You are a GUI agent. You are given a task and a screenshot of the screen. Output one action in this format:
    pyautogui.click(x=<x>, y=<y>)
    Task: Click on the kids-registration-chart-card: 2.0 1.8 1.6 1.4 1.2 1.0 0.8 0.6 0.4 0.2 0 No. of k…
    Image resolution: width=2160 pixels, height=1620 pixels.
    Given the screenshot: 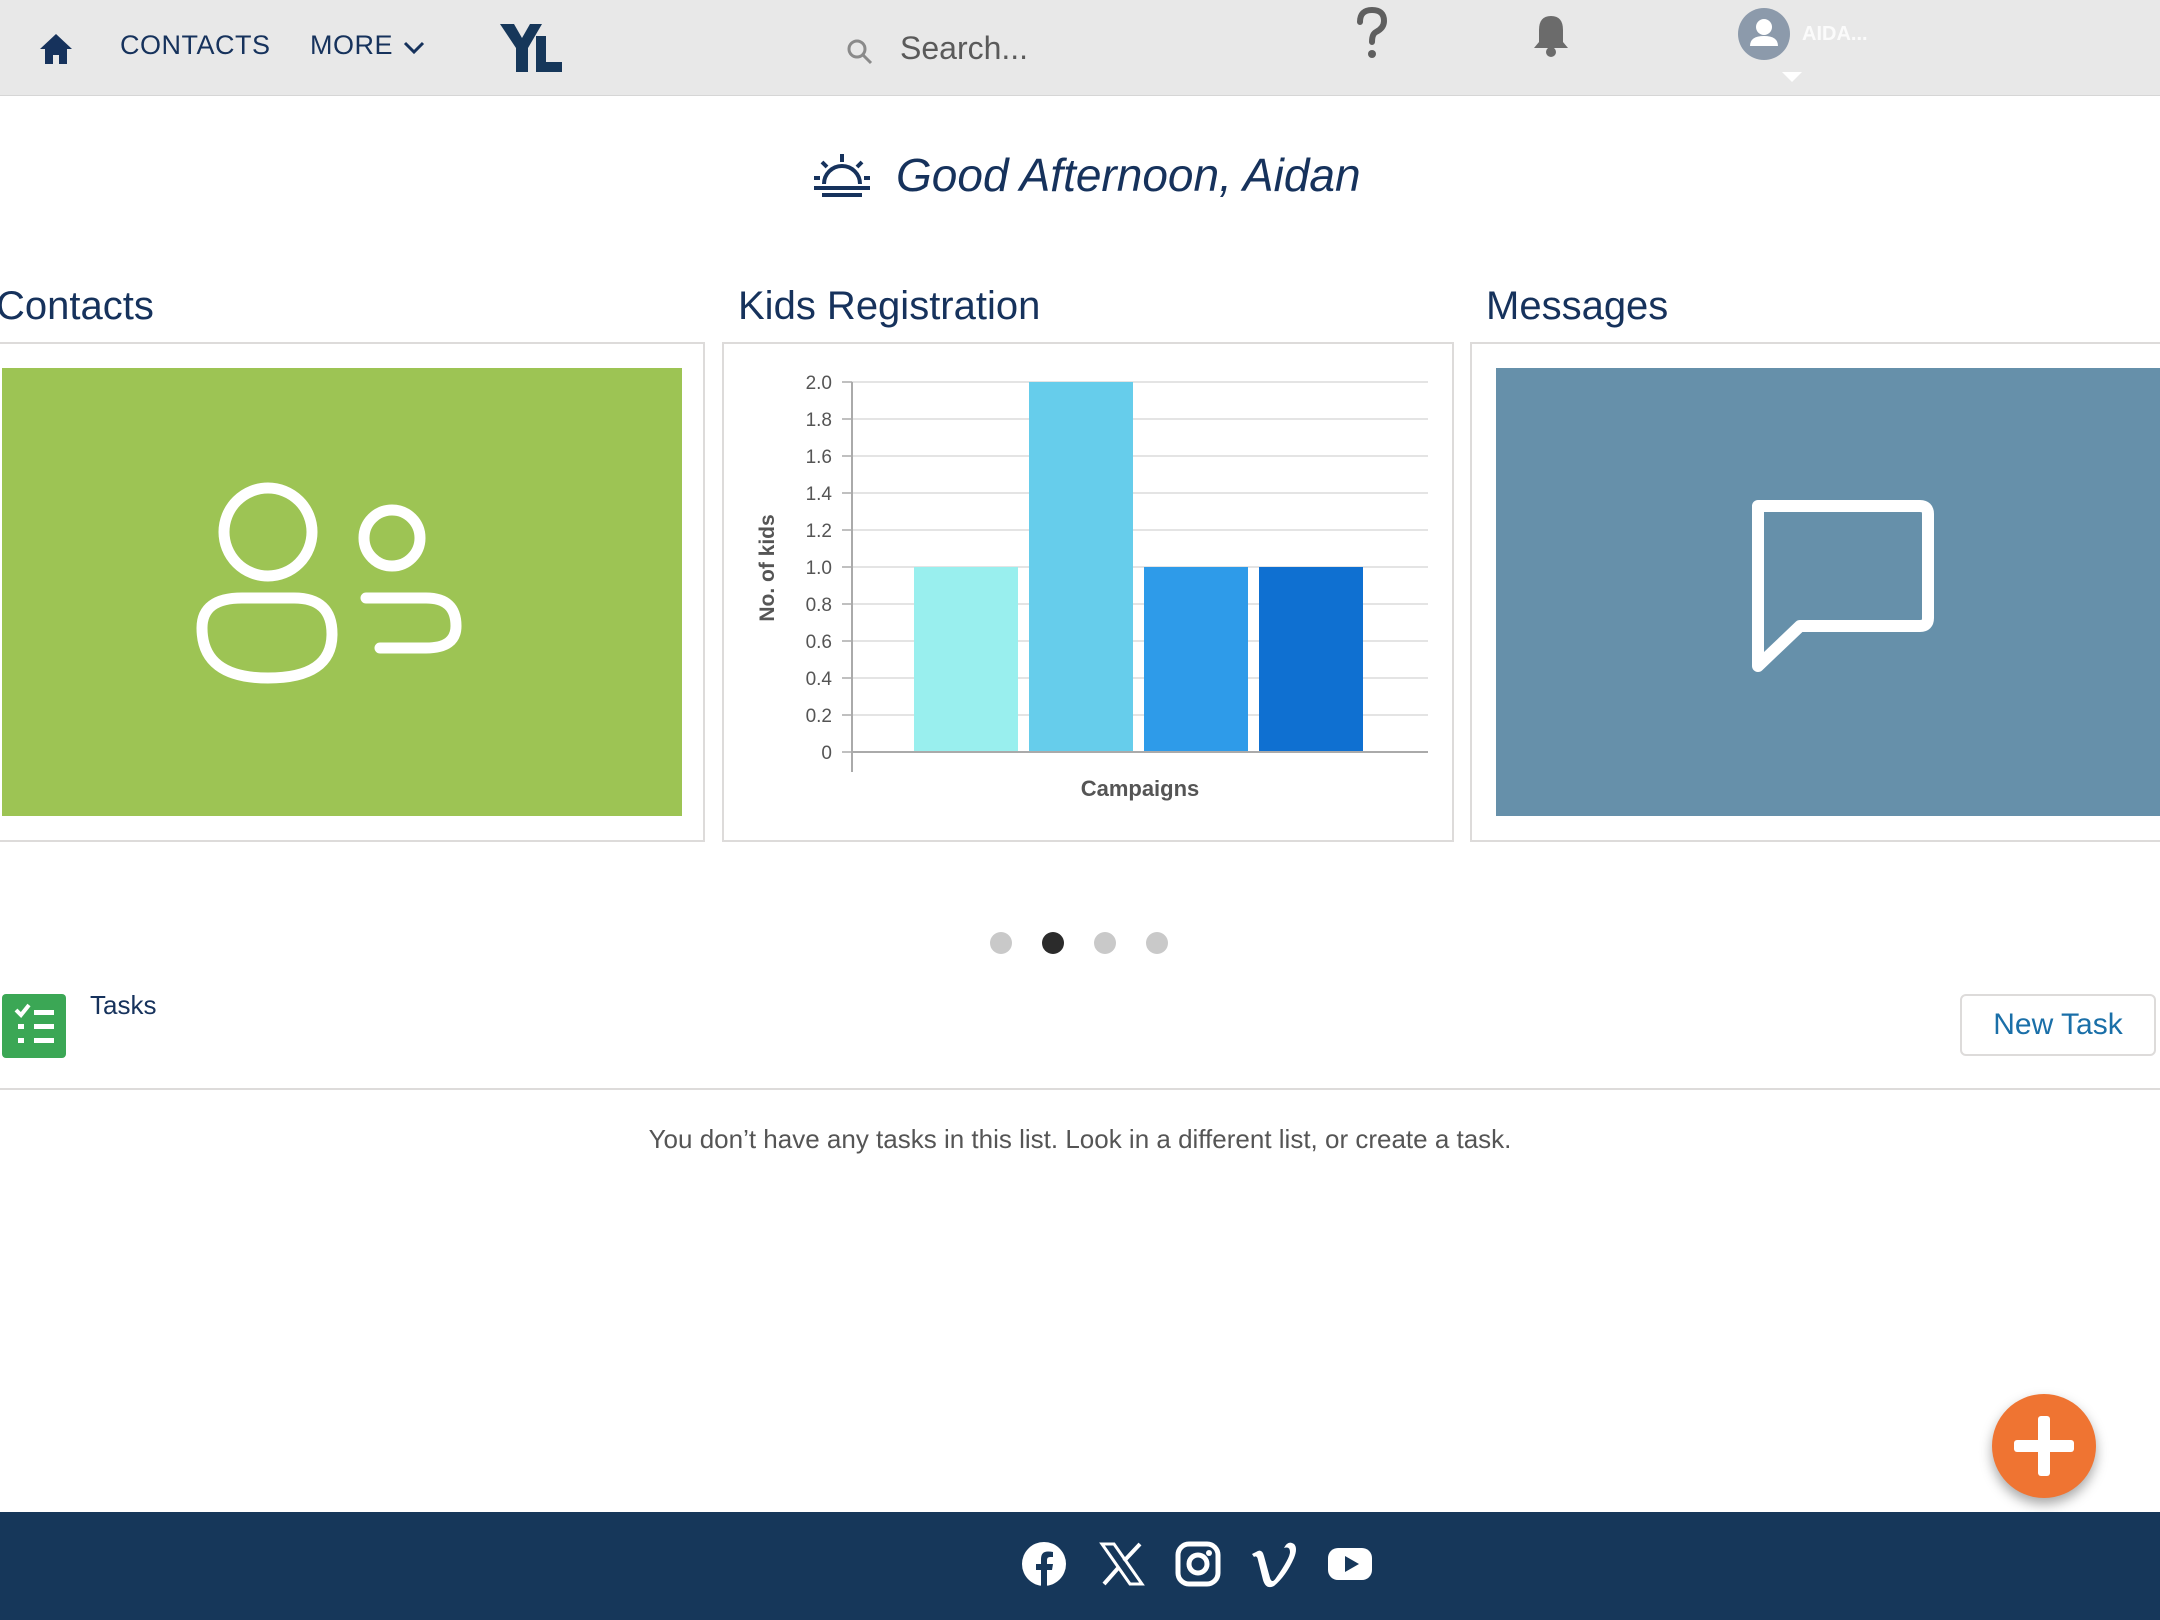 What is the action you would take?
    pyautogui.click(x=1088, y=592)
    